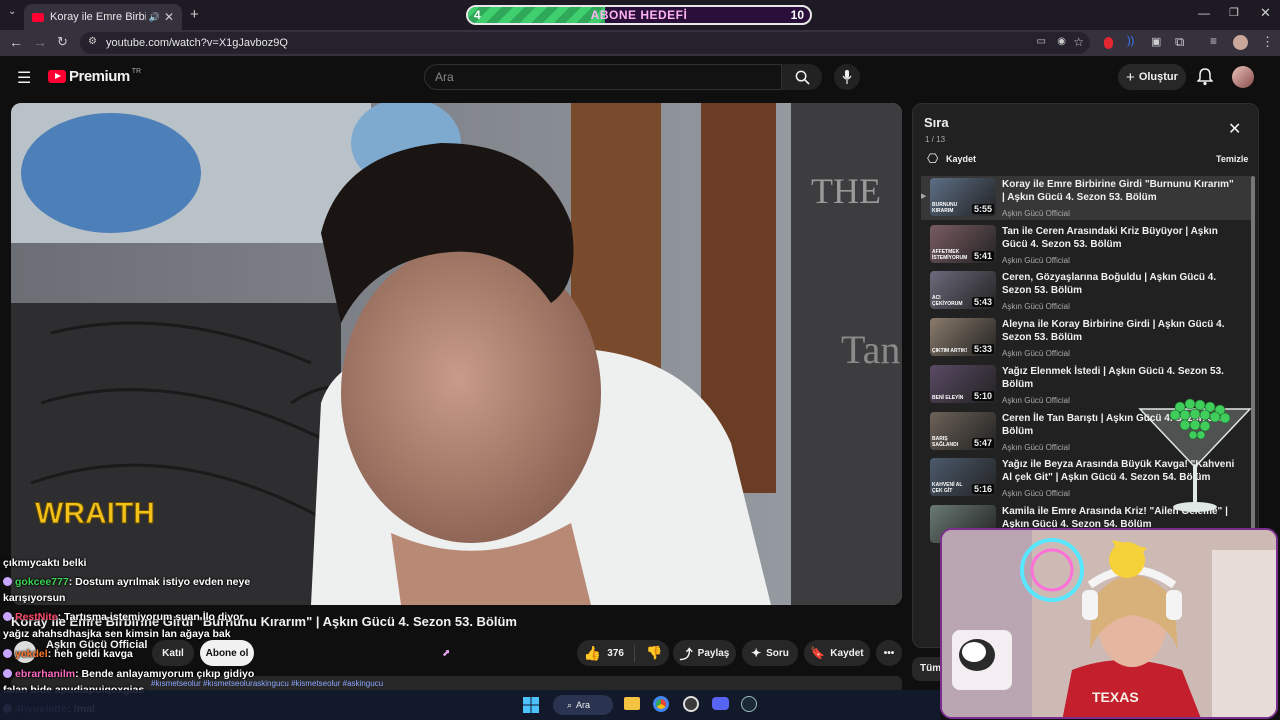  What do you see at coordinates (982, 255) in the screenshot?
I see `queue-item-duration: 5:41` at bounding box center [982, 255].